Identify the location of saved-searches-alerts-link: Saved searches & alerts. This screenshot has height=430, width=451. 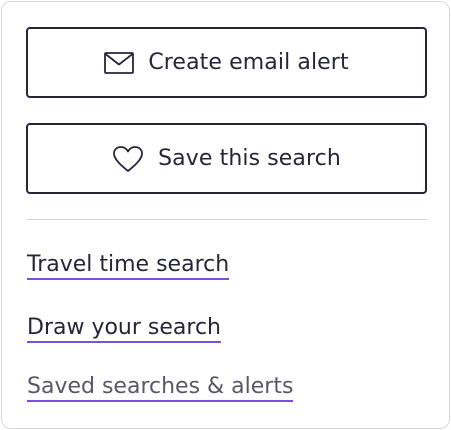
(160, 388).